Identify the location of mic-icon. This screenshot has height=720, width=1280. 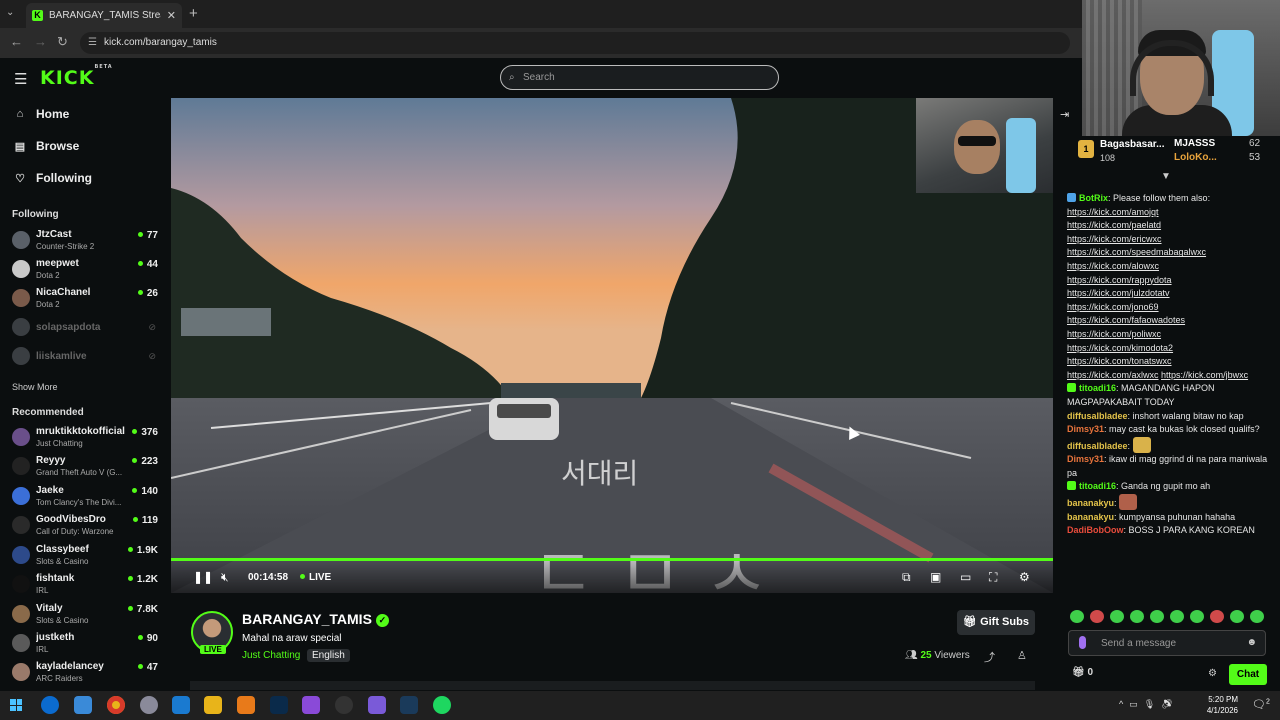
(1082, 642).